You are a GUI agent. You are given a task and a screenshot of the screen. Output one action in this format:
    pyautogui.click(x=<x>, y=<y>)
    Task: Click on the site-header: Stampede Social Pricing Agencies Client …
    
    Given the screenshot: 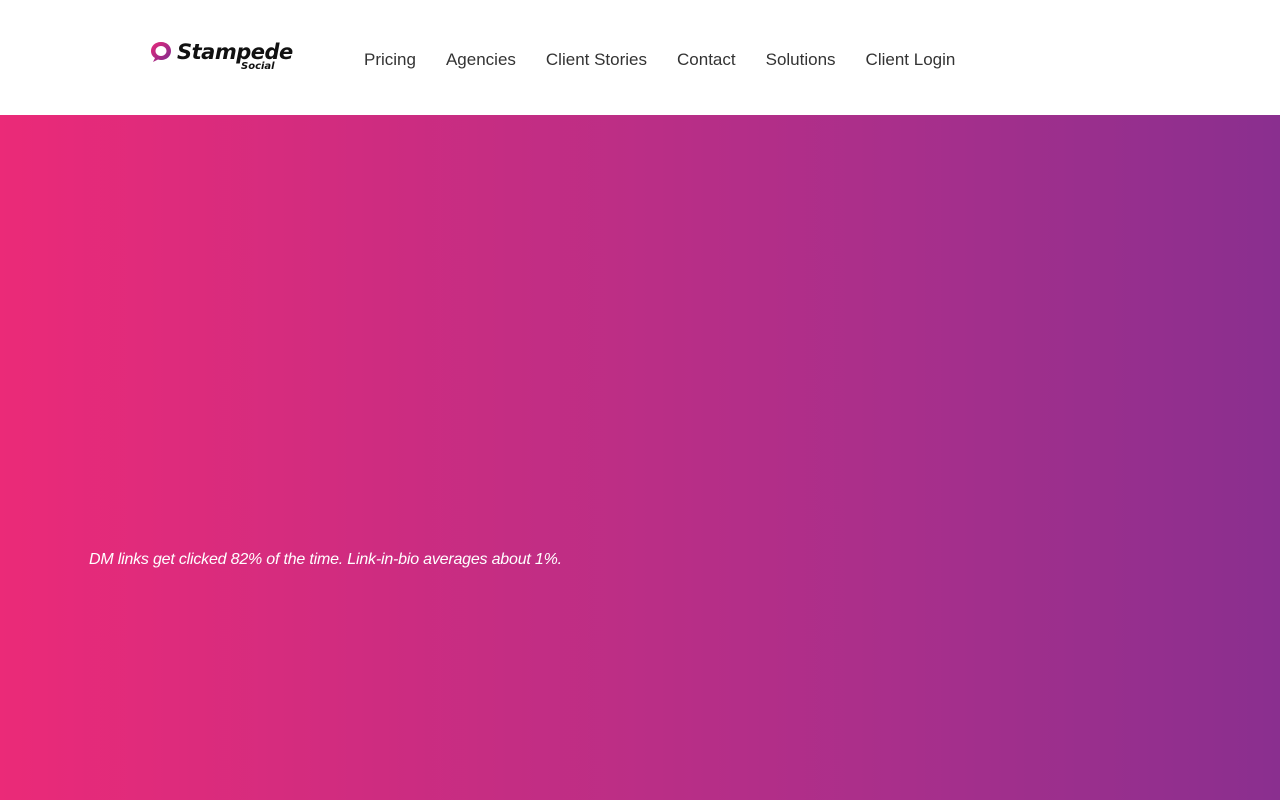 What is the action you would take?
    pyautogui.click(x=640, y=57)
    